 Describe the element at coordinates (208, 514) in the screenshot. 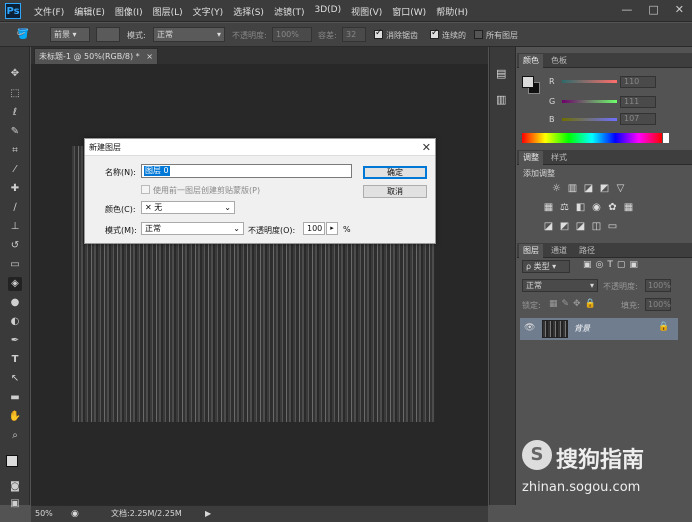

I see `status-arrow-icon: ▶` at that location.